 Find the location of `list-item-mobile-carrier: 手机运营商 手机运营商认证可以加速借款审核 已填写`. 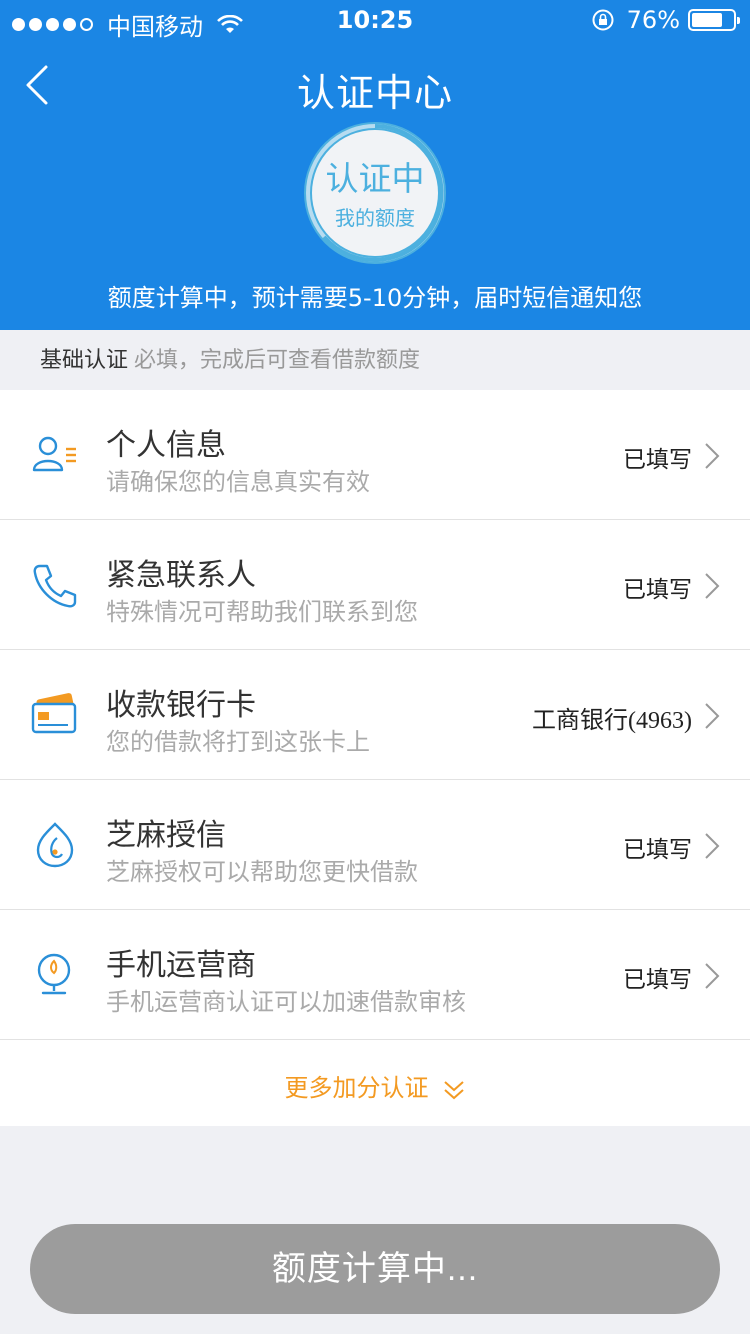

list-item-mobile-carrier: 手机运营商 手机运营商认证可以加速借款审核 已填写 is located at coordinates (375, 975).